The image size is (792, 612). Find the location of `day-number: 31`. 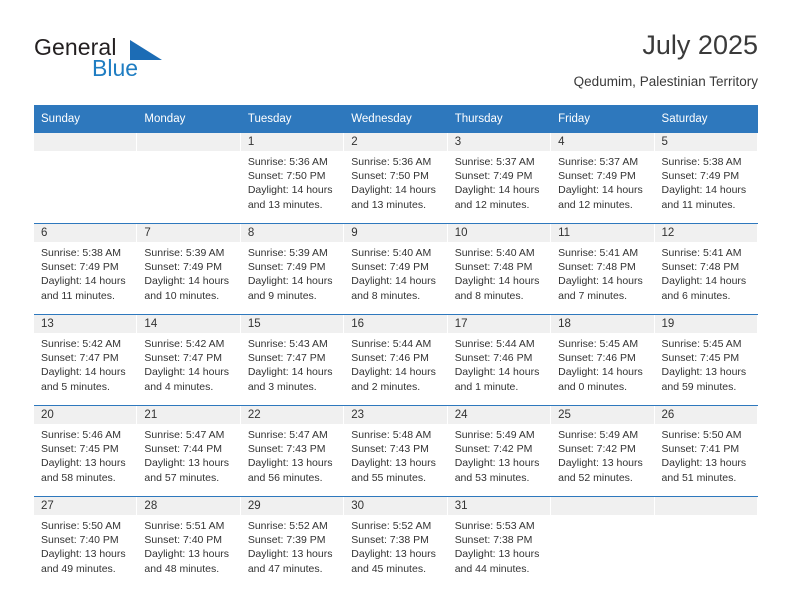

day-number: 31 is located at coordinates (499, 506).